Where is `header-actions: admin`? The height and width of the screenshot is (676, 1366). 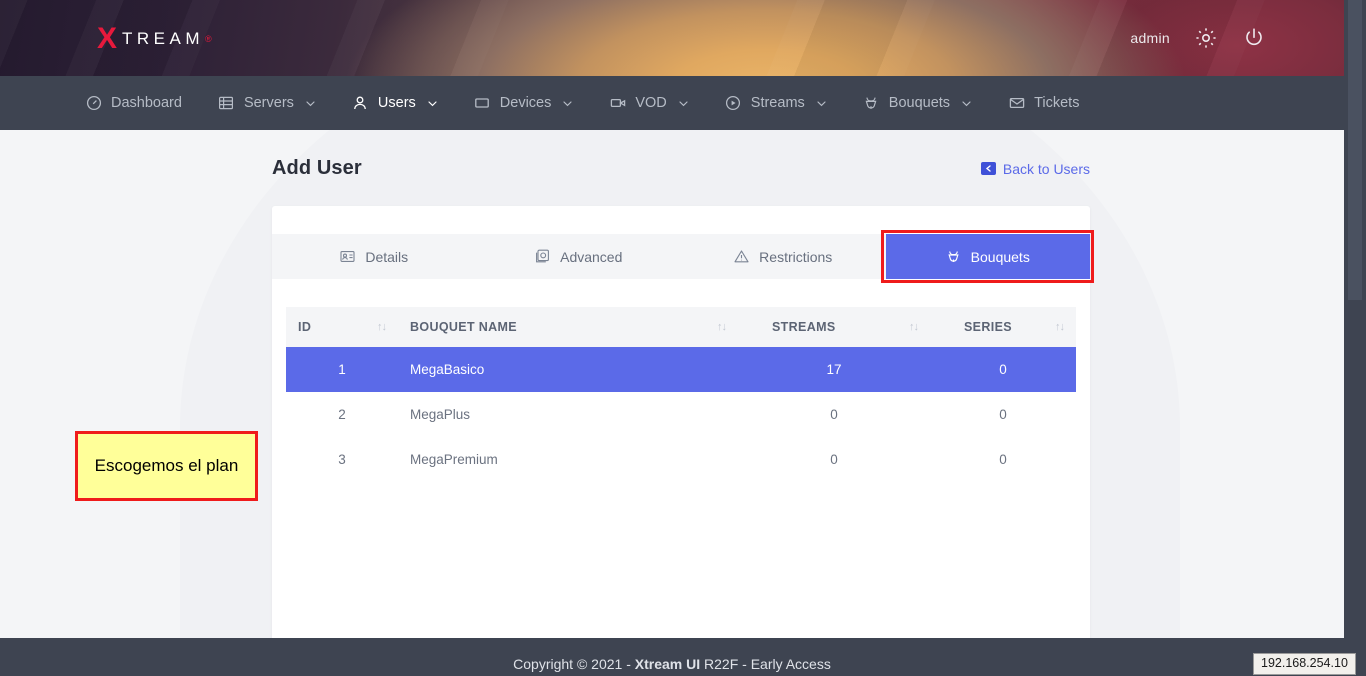 header-actions: admin is located at coordinates (1198, 38).